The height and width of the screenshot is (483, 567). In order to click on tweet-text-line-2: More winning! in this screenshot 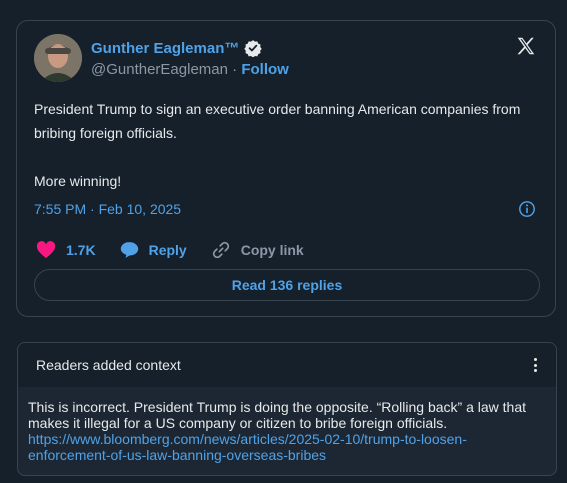, I will do `click(78, 181)`.